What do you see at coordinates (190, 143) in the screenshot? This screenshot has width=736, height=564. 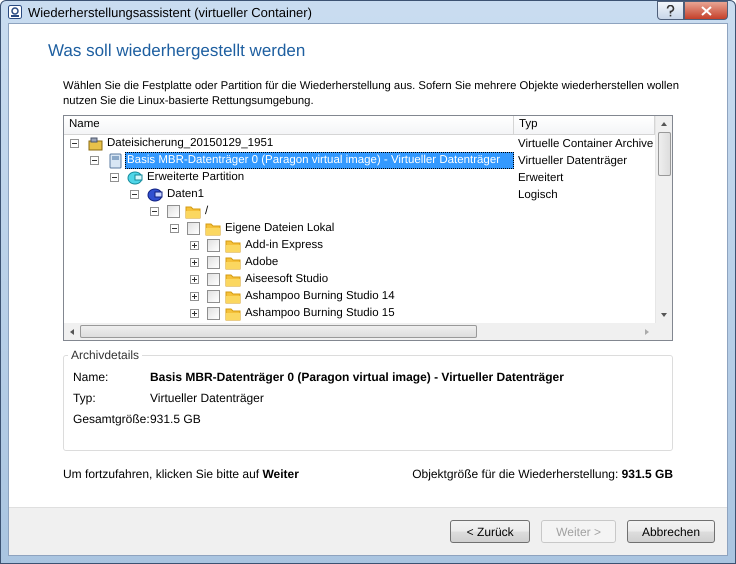 I see `tree-item: Dateisicherung_20150129_1951` at bounding box center [190, 143].